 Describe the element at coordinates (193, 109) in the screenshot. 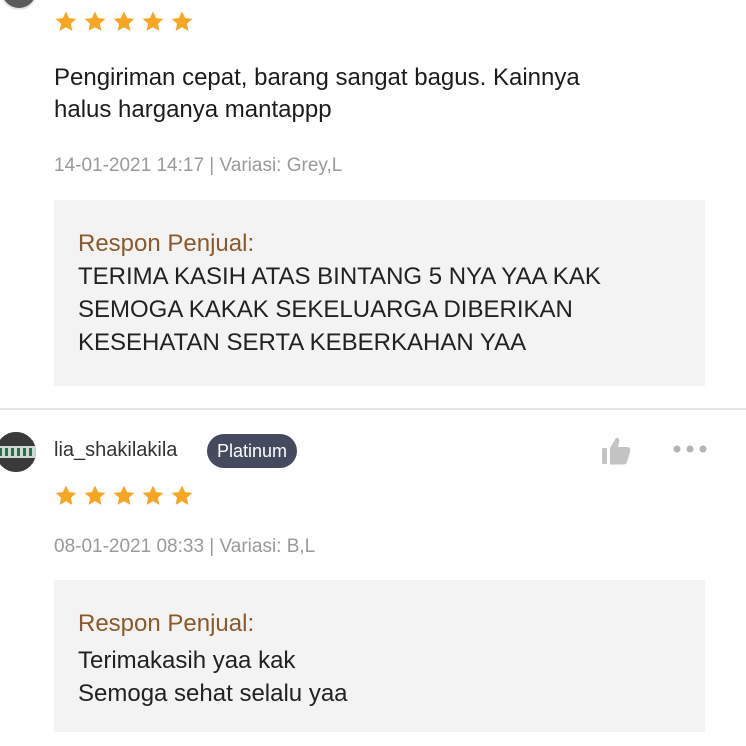

I see `review-comment-line: halus harganya mantappp` at that location.